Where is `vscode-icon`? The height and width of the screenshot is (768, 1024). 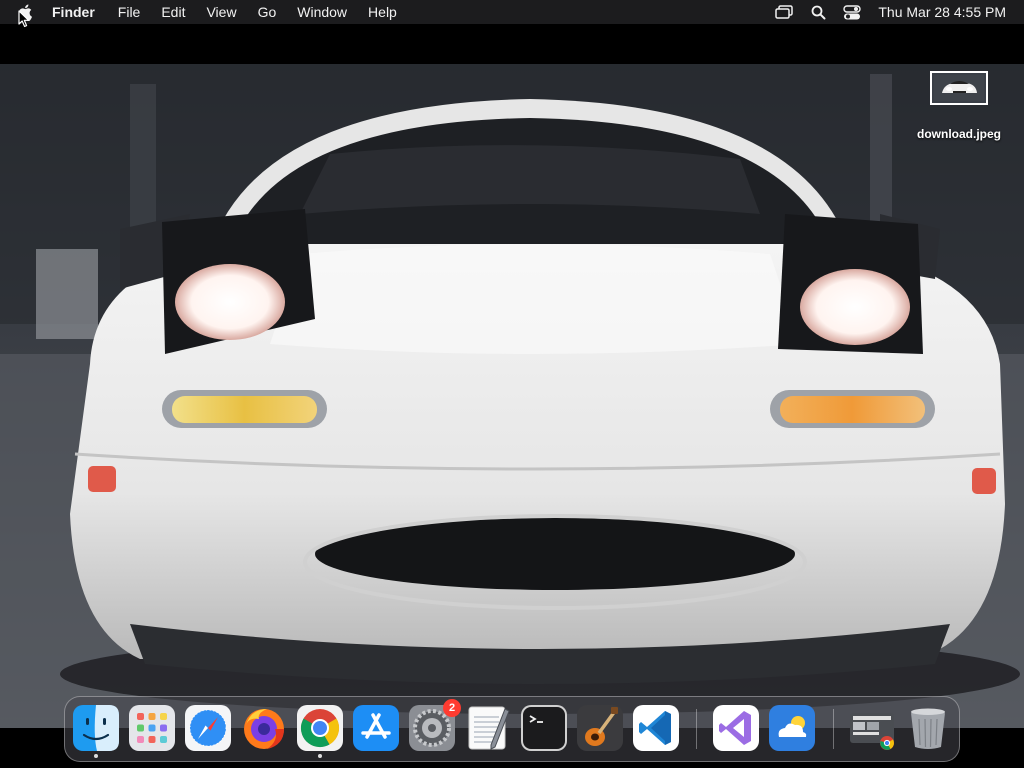 vscode-icon is located at coordinates (656, 728).